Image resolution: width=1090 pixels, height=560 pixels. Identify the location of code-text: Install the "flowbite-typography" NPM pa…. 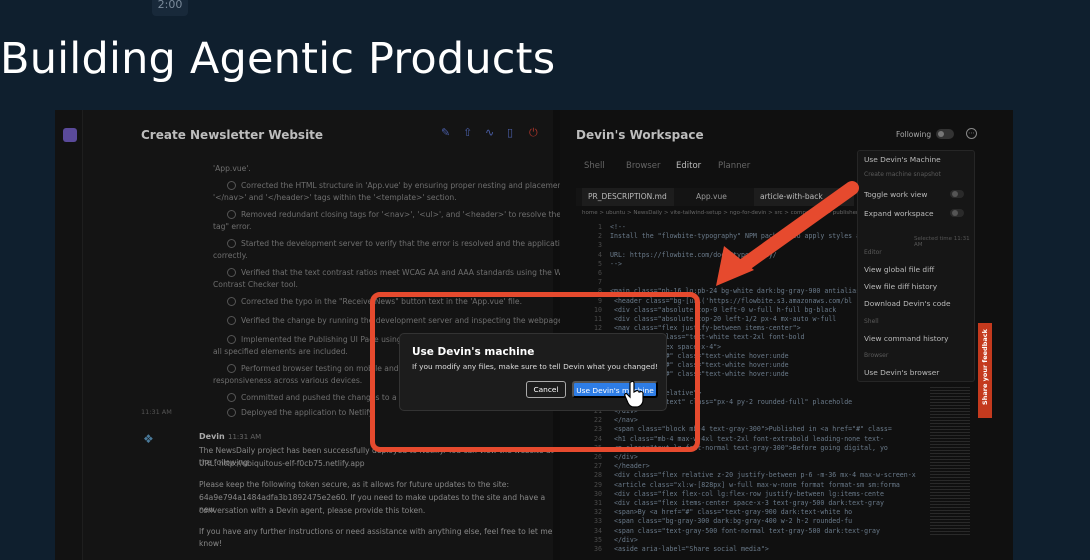
(739, 236).